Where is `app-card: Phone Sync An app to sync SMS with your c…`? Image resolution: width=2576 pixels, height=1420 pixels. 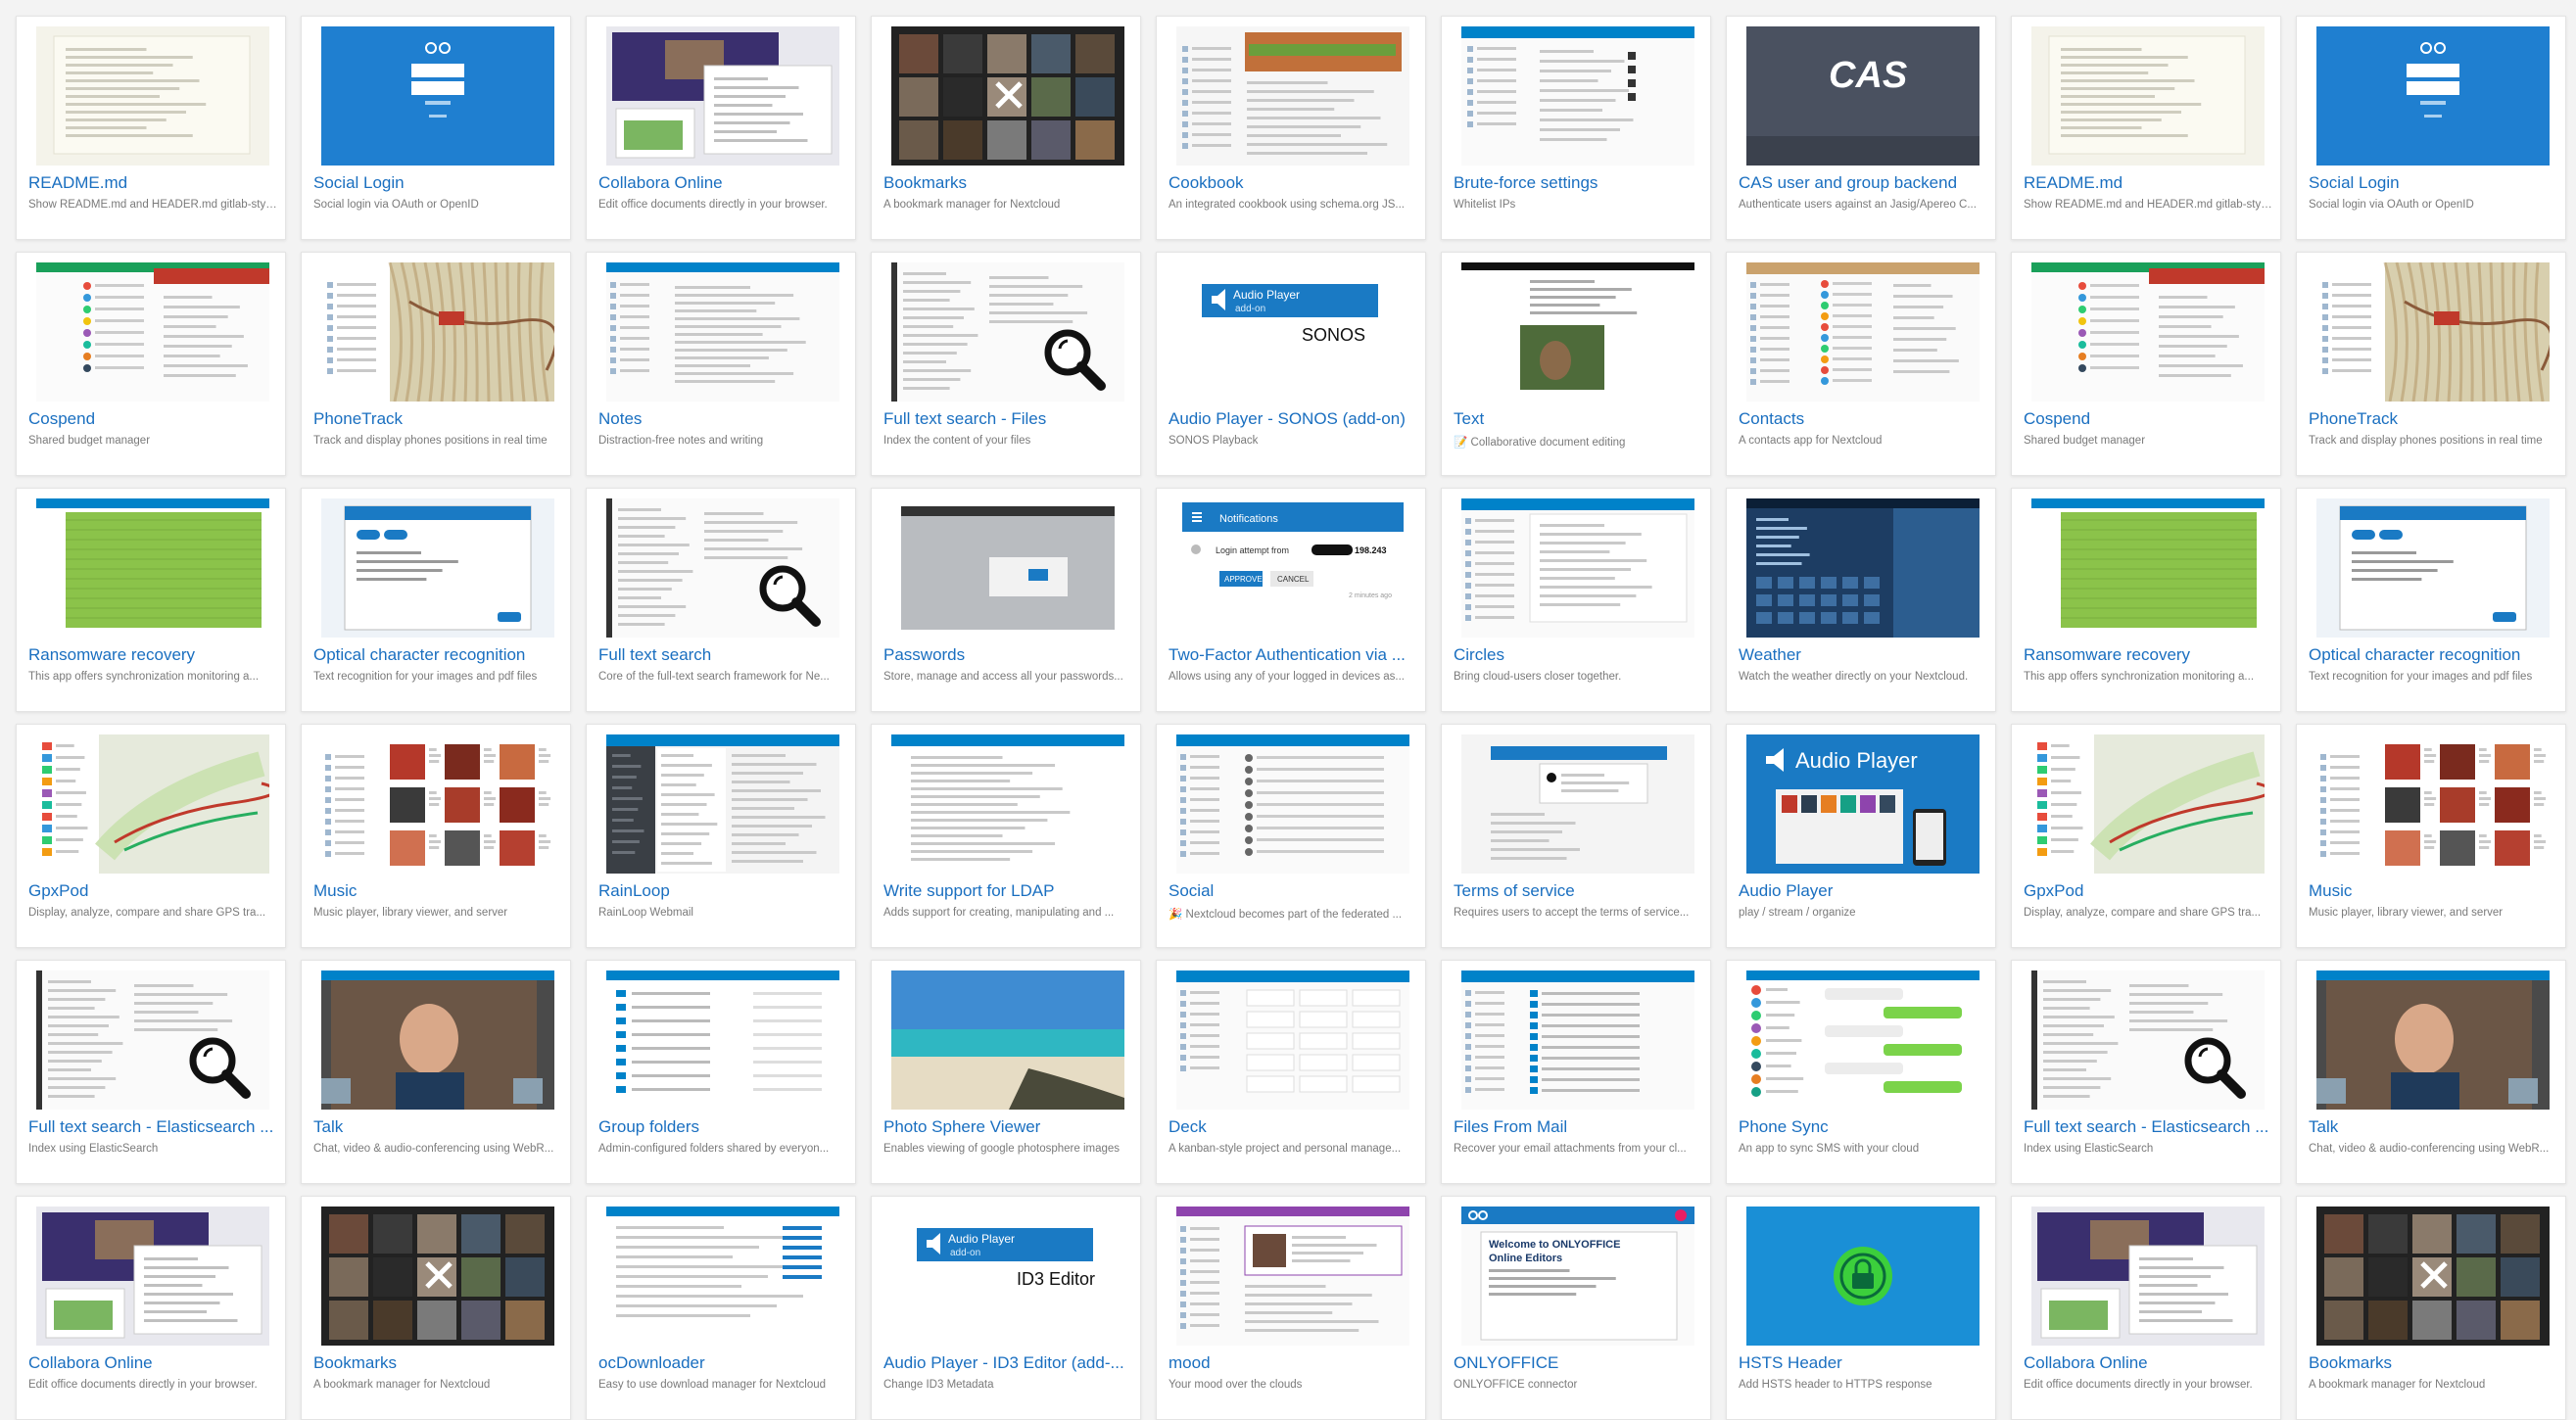 app-card: Phone Sync An app to sync SMS with your c… is located at coordinates (1861, 1072).